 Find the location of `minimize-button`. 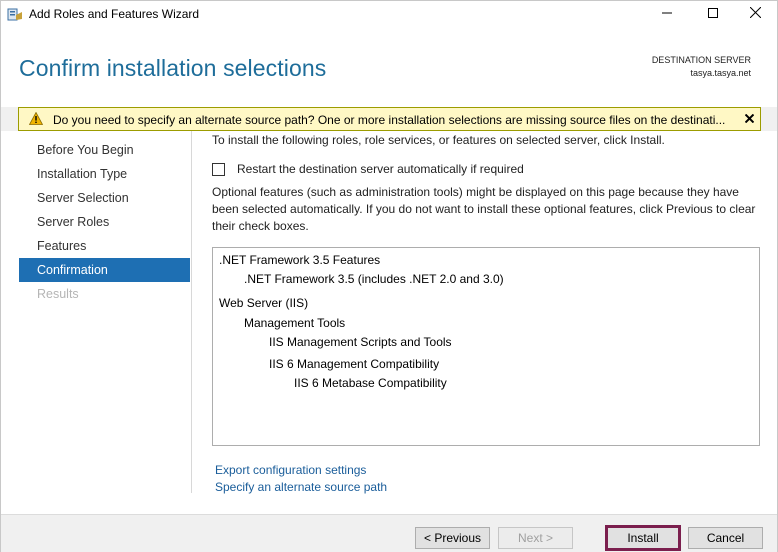

minimize-button is located at coordinates (667, 14).